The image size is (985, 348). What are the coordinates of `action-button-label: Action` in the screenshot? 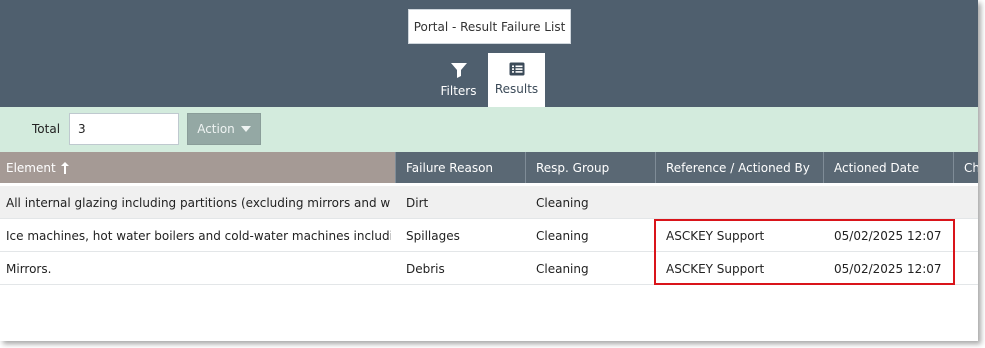 It's located at (216, 129).